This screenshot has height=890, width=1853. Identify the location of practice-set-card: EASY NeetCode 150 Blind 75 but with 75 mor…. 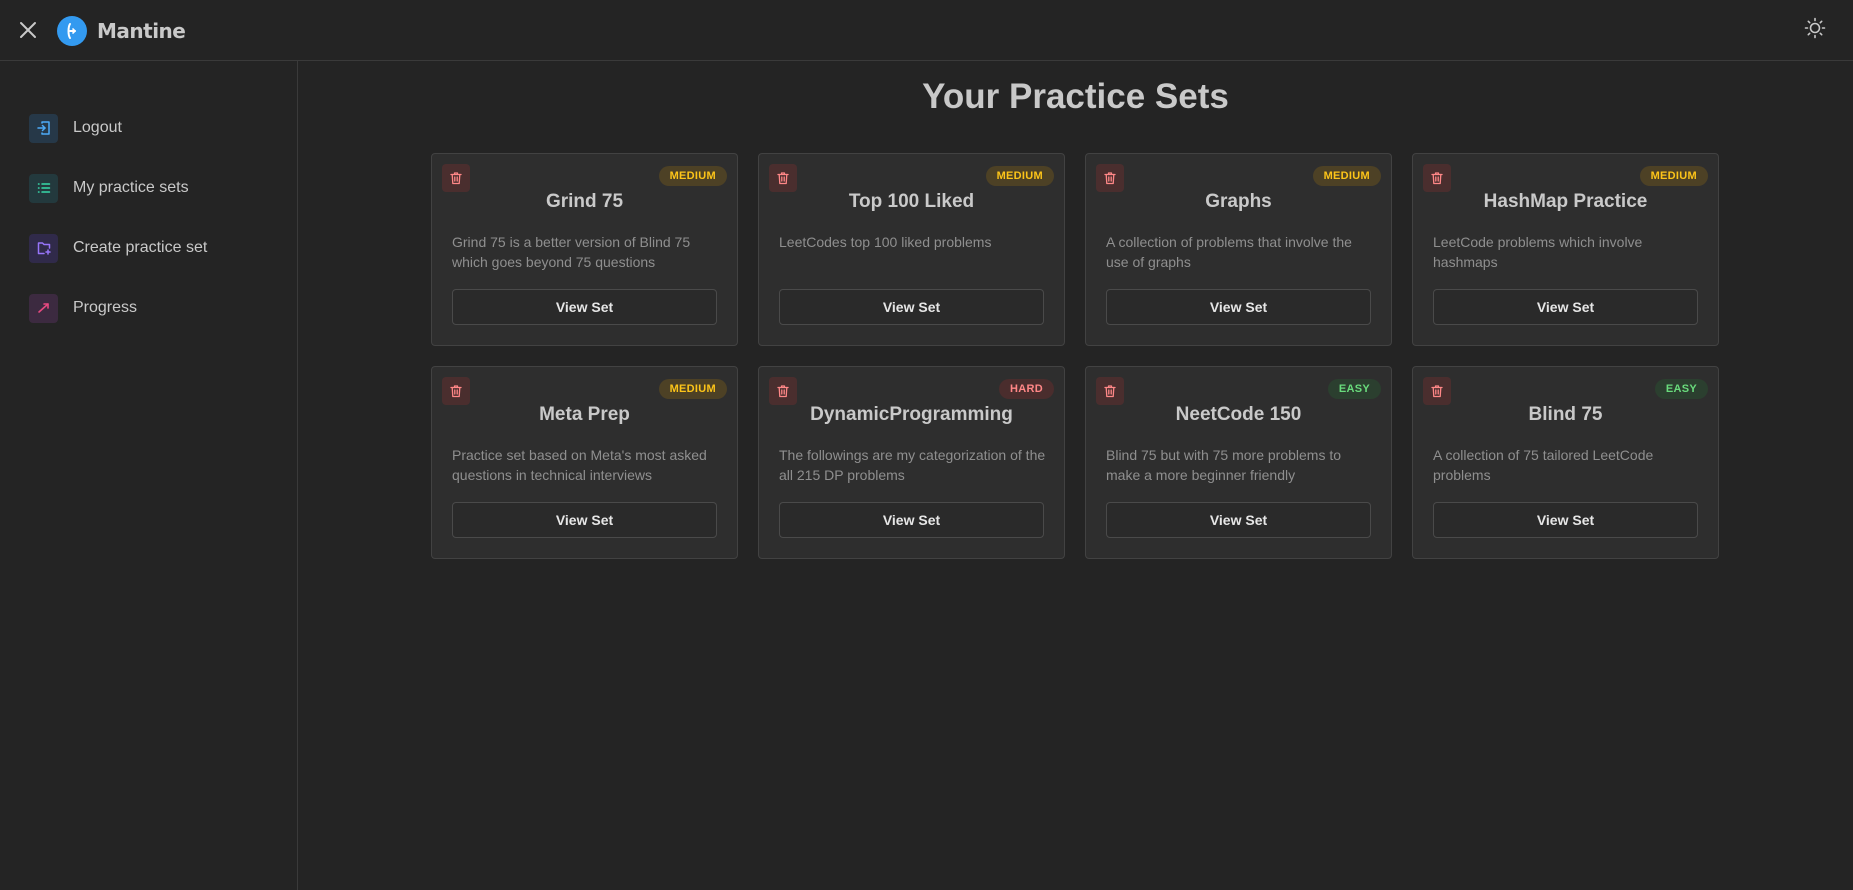
(1238, 462).